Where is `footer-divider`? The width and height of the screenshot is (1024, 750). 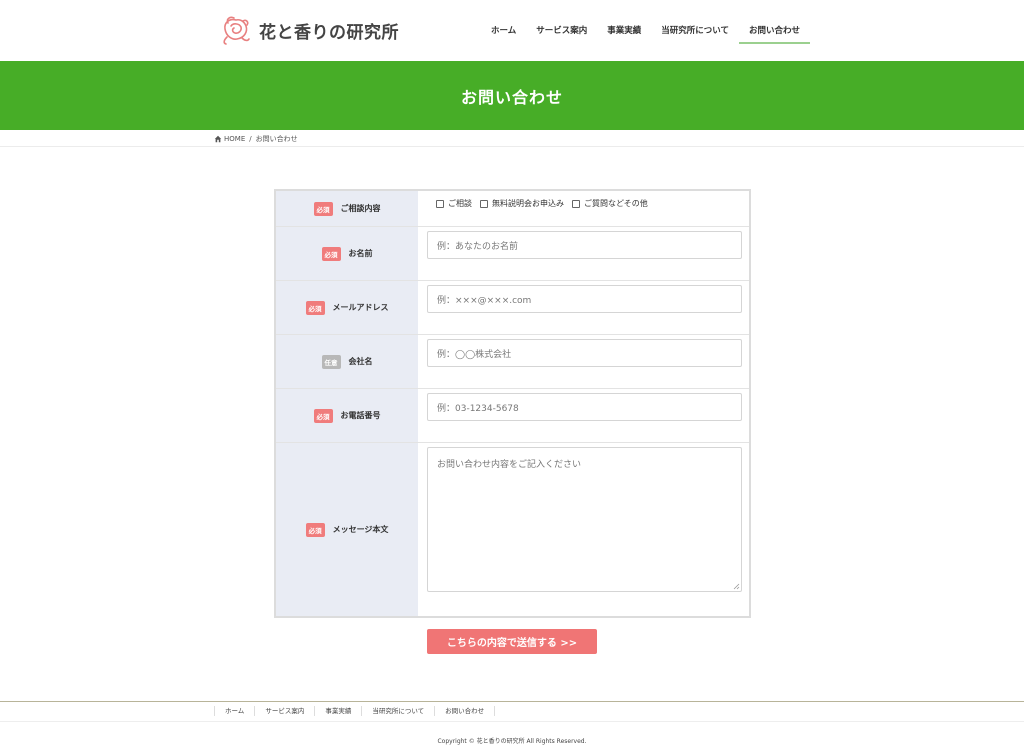
footer-divider is located at coordinates (512, 701).